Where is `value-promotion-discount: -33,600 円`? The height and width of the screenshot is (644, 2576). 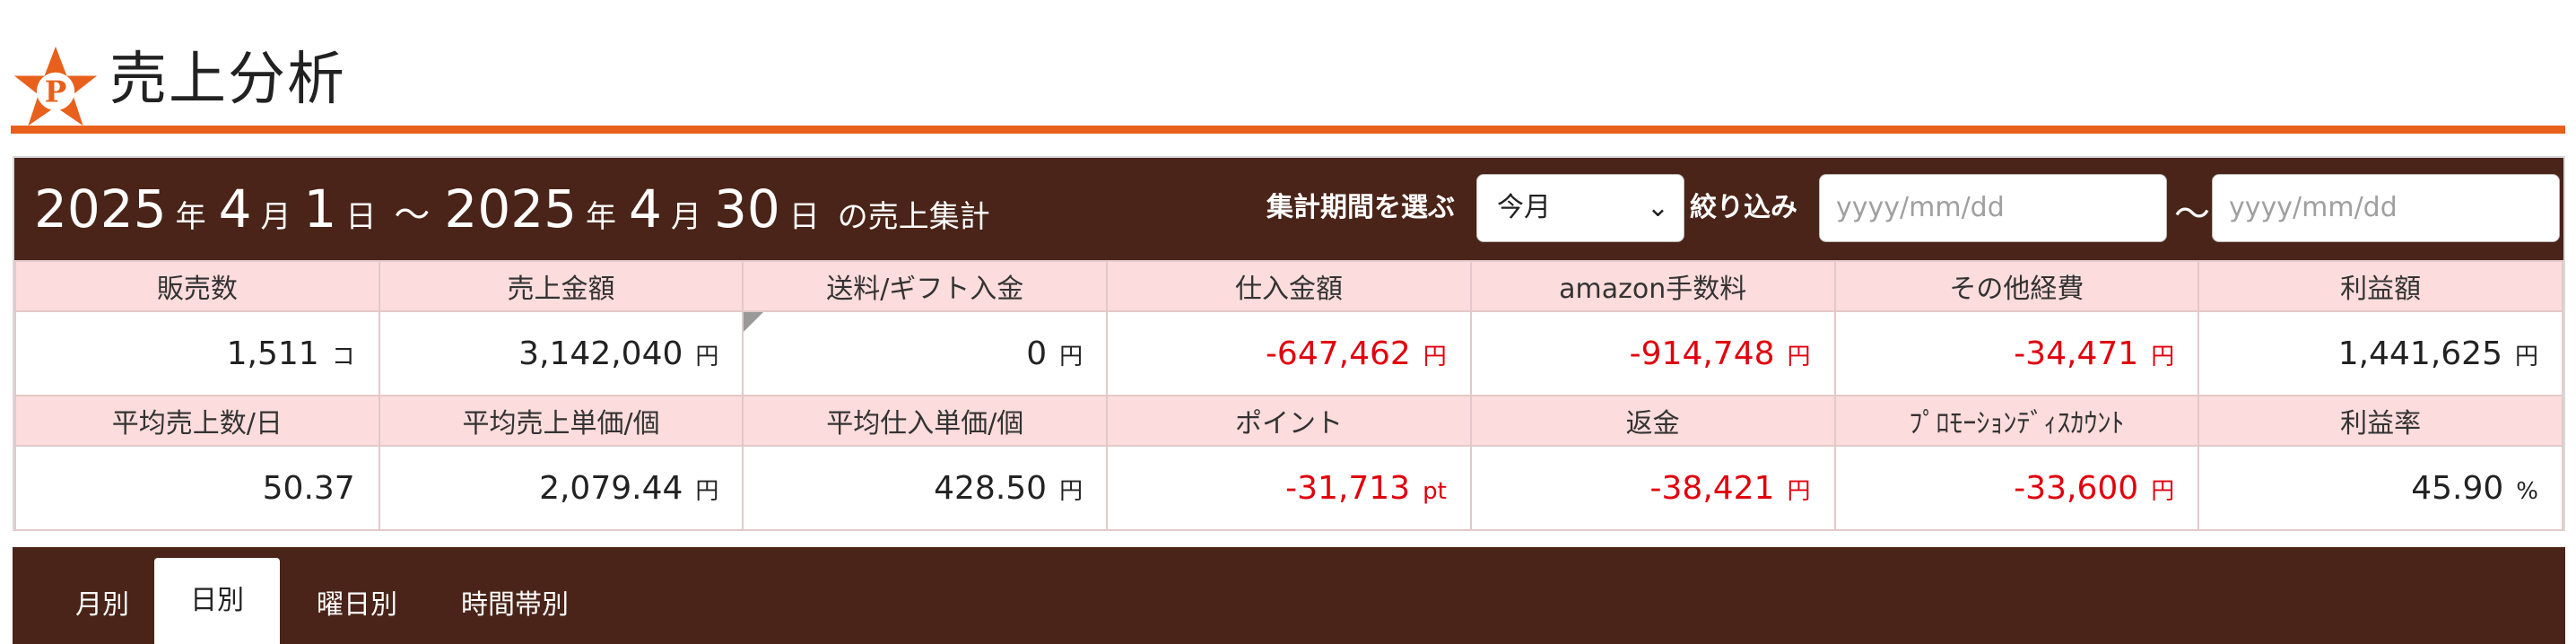 value-promotion-discount: -33,600 円 is located at coordinates (2016, 488).